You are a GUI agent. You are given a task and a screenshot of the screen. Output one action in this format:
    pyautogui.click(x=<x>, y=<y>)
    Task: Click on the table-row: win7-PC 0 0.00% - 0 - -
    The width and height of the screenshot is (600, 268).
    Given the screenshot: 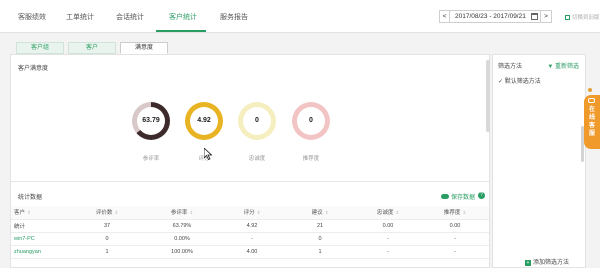 What is the action you would take?
    pyautogui.click(x=250, y=239)
    